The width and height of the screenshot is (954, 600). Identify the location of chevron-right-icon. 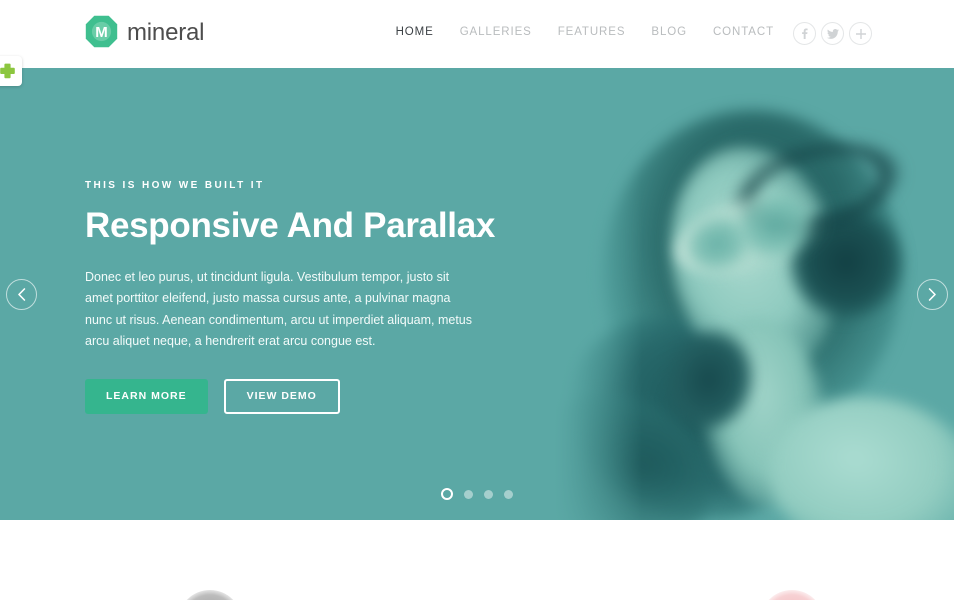
(932, 294).